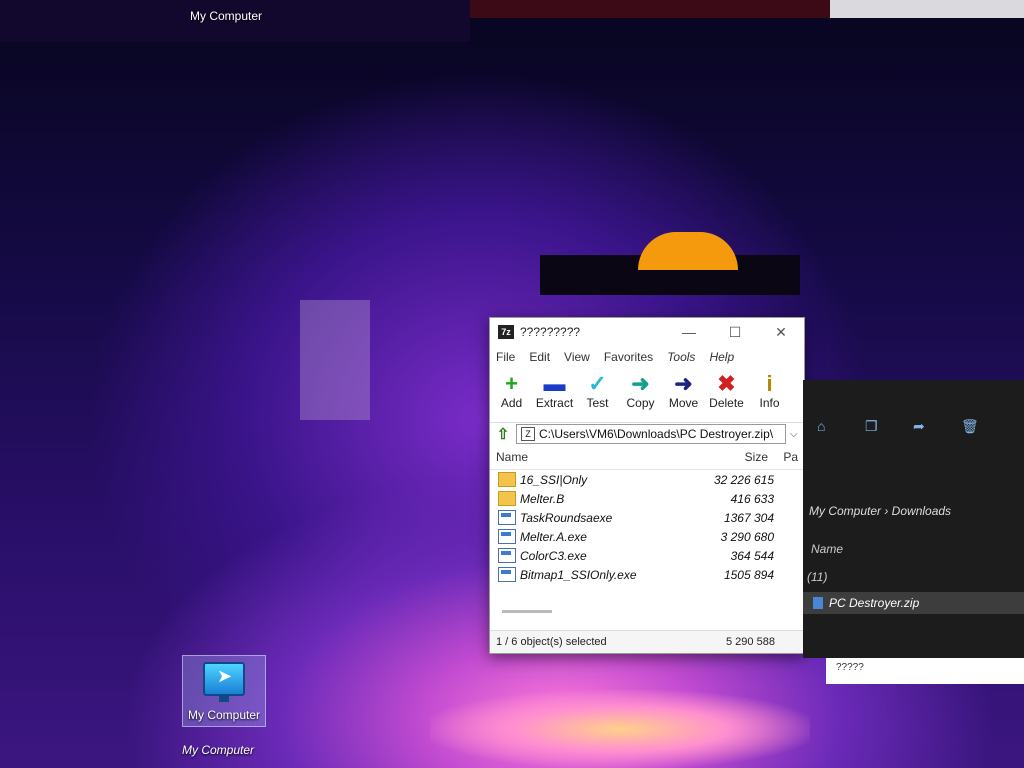  What do you see at coordinates (539, 357) in the screenshot?
I see `menu-edit: Edit` at bounding box center [539, 357].